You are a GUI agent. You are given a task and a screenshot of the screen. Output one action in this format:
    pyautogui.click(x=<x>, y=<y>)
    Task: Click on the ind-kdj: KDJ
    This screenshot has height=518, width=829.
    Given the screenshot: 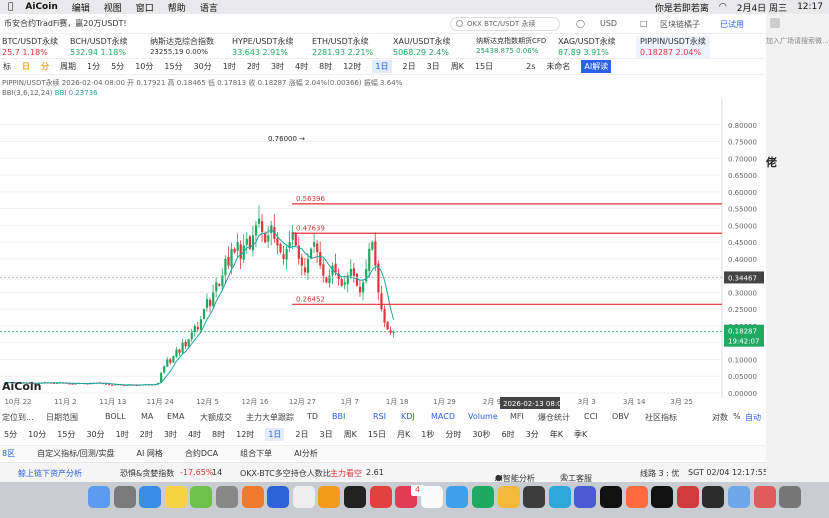 What is the action you would take?
    pyautogui.click(x=408, y=416)
    